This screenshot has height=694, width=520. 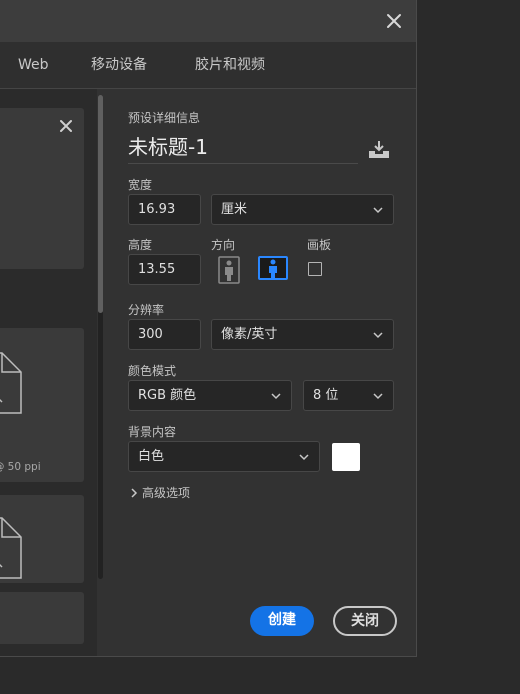 What do you see at coordinates (302, 209) in the screenshot?
I see `unit-dropdown: 厘米` at bounding box center [302, 209].